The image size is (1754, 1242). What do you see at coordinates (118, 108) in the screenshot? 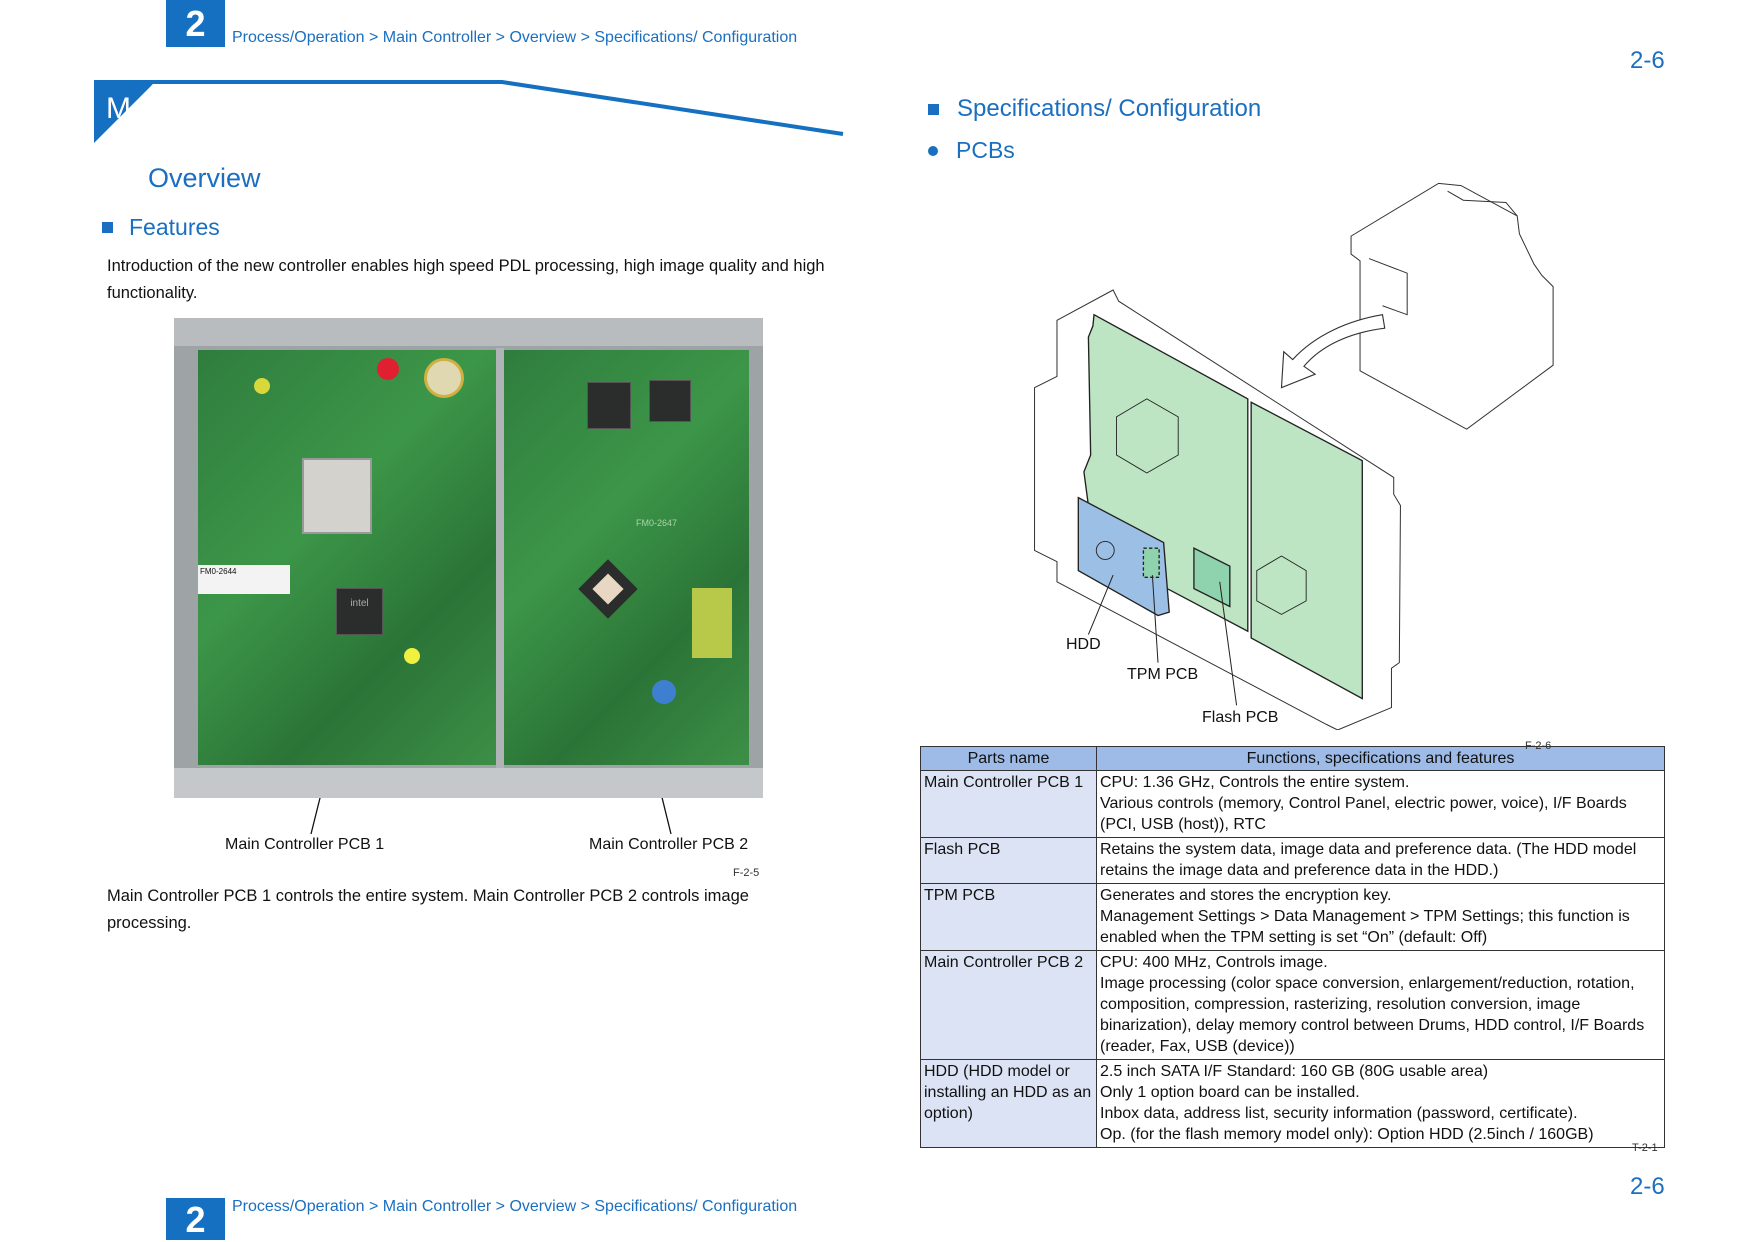
I see `section-letter: M` at bounding box center [118, 108].